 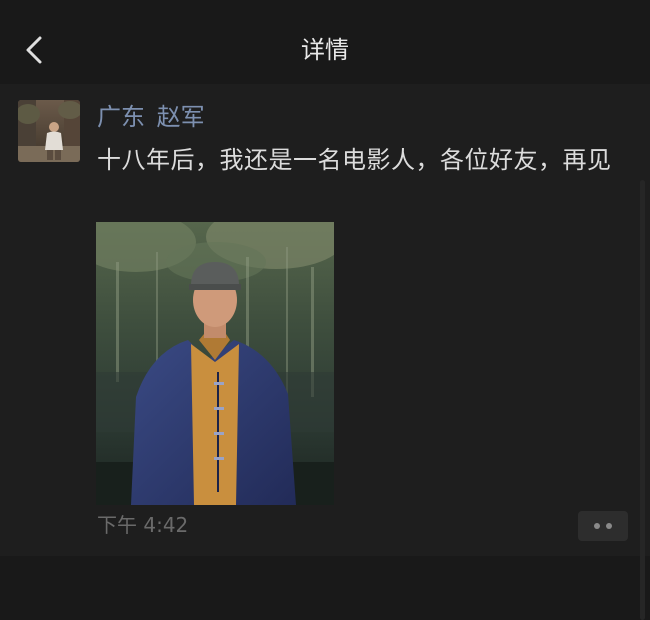 What do you see at coordinates (597, 526) in the screenshot?
I see `more-dots-icon` at bounding box center [597, 526].